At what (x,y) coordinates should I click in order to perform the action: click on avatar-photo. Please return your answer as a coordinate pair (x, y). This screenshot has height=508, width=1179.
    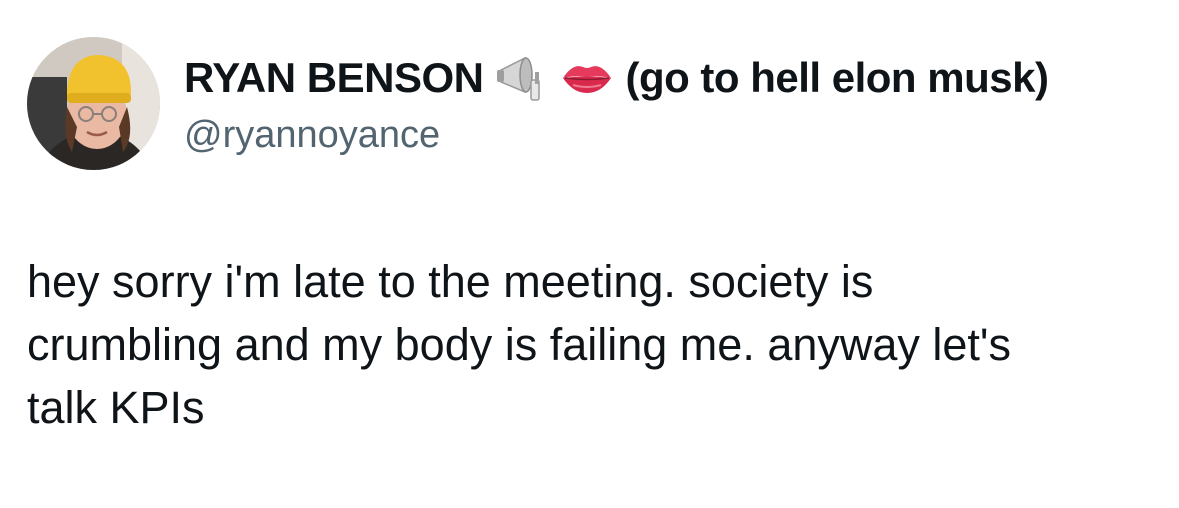
    Looking at the image, I should click on (93, 103).